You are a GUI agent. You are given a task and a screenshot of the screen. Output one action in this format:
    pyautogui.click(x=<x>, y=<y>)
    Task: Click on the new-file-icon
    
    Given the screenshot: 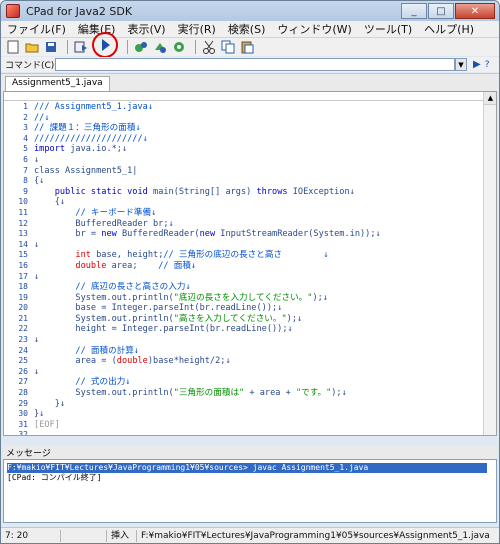 What is the action you would take?
    pyautogui.click(x=13, y=47)
    